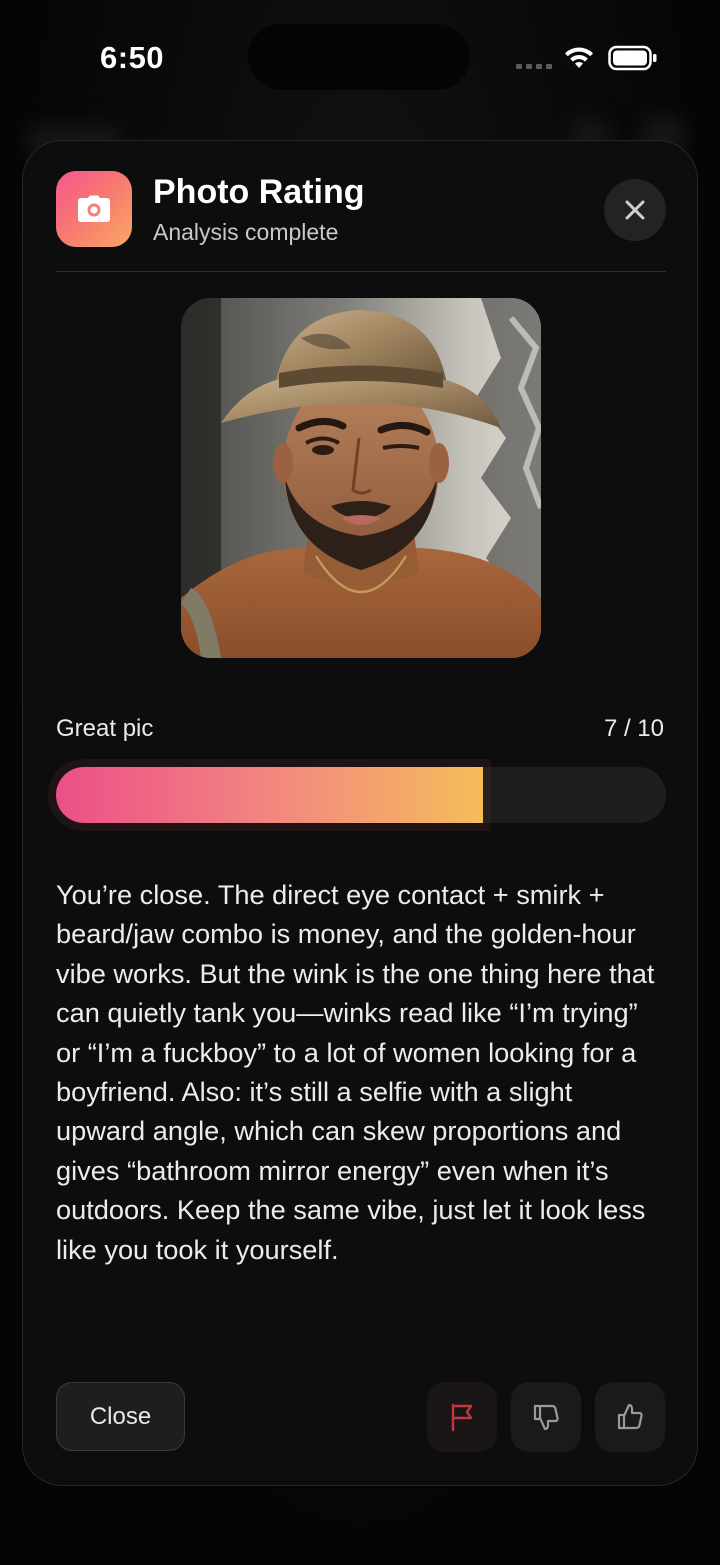  What do you see at coordinates (632, 58) in the screenshot?
I see `battery-icon` at bounding box center [632, 58].